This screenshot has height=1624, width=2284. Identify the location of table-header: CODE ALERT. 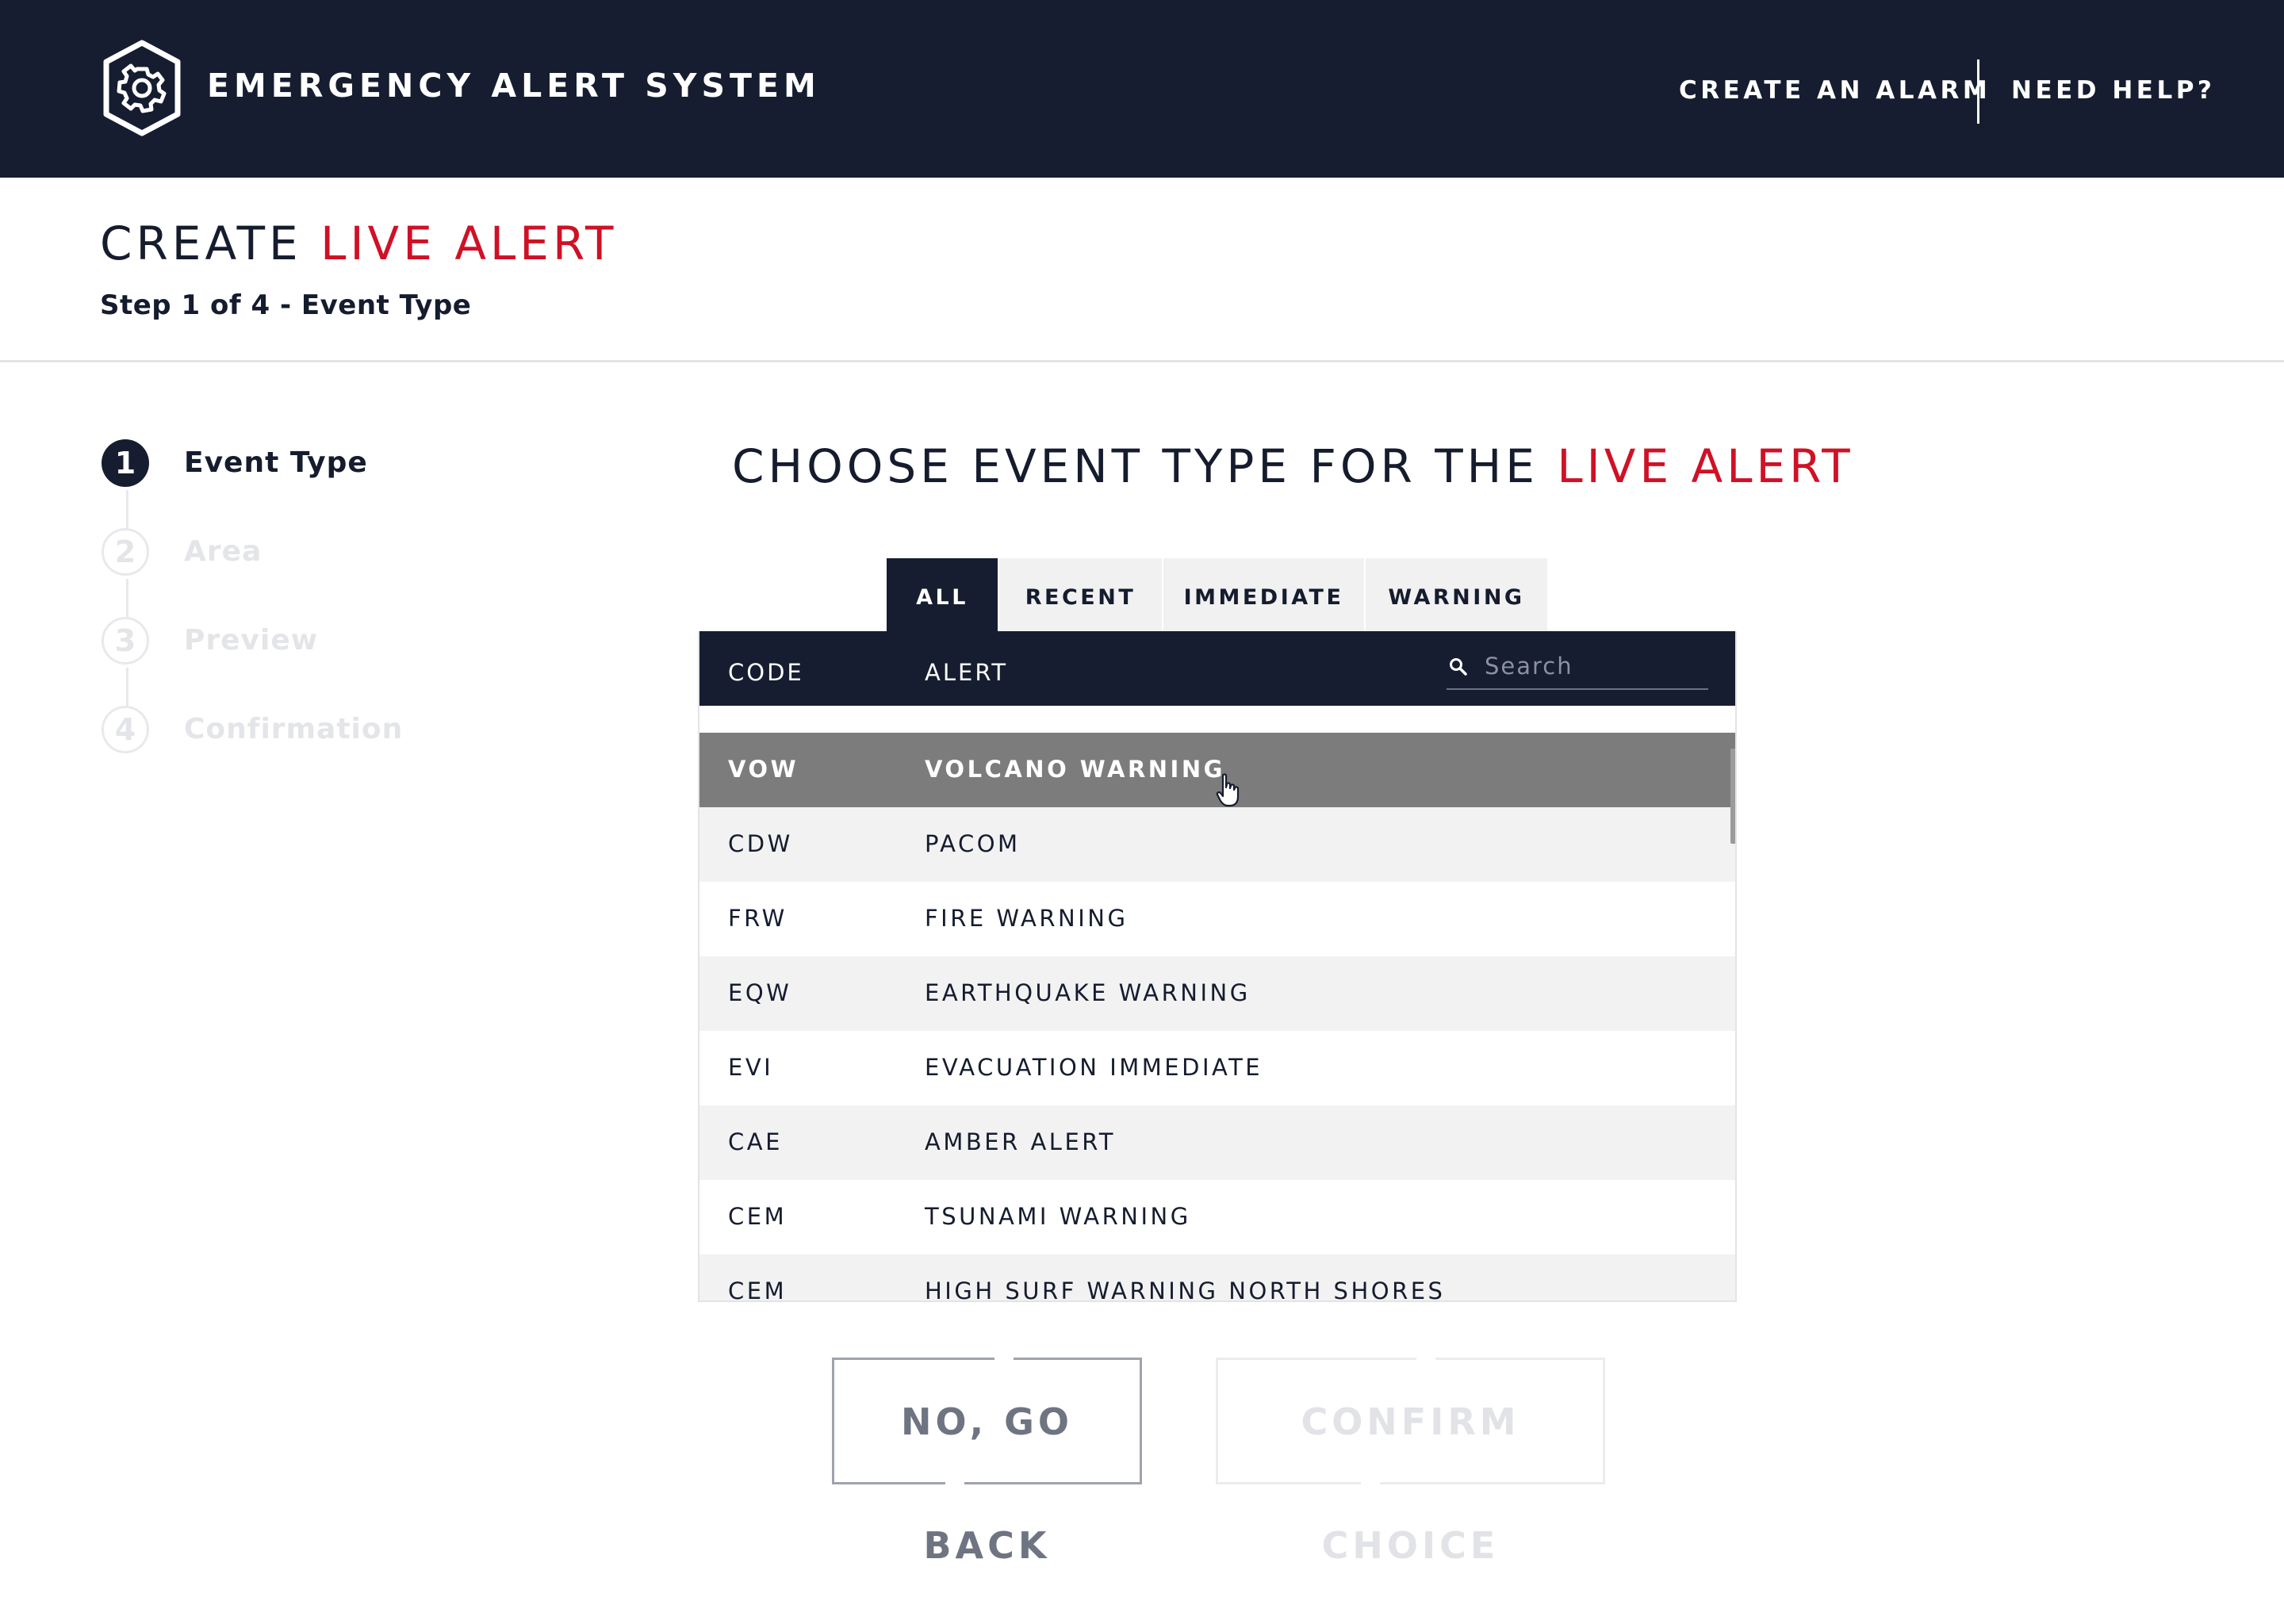
(1217, 668).